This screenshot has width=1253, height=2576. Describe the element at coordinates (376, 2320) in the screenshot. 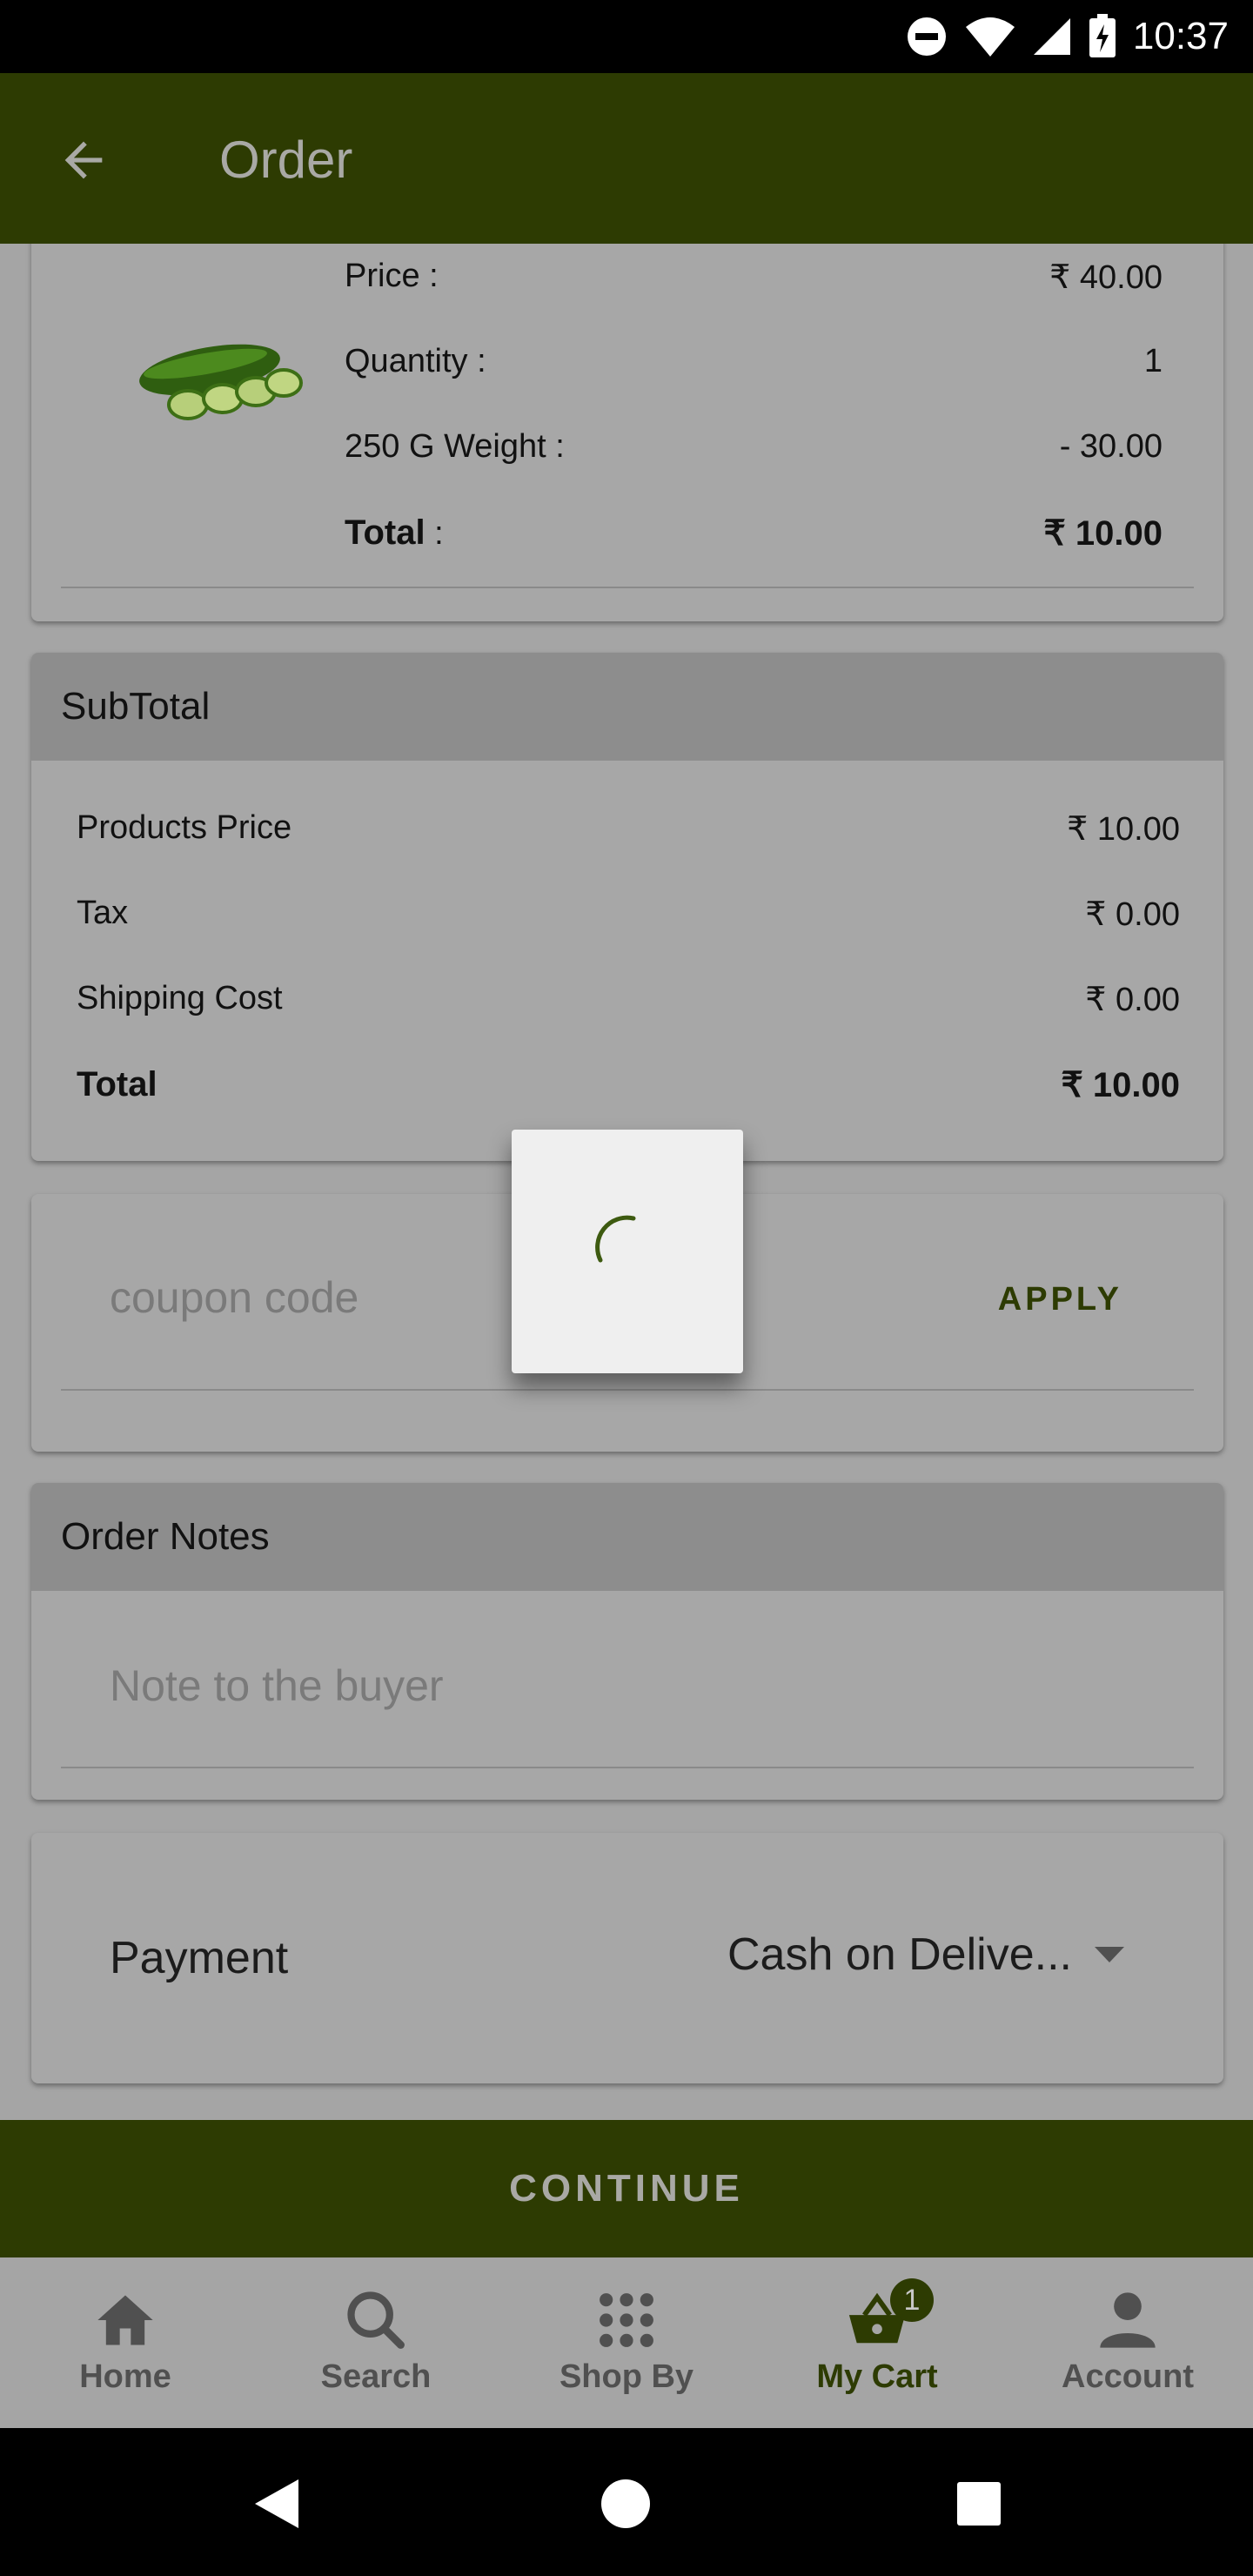

I see `search-icon` at that location.